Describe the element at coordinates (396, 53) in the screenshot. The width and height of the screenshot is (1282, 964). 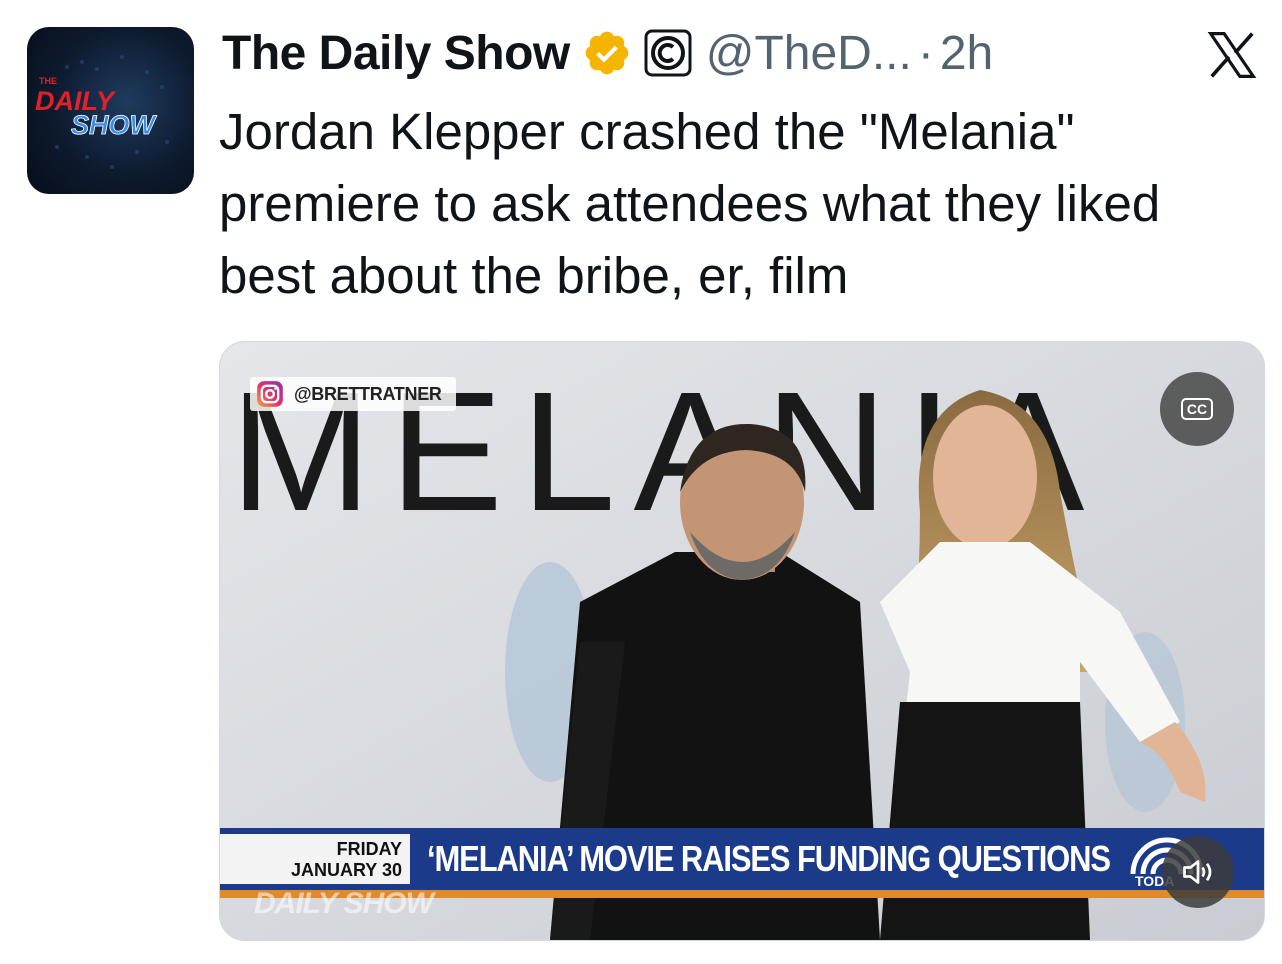
I see `display-name: The Daily Show` at that location.